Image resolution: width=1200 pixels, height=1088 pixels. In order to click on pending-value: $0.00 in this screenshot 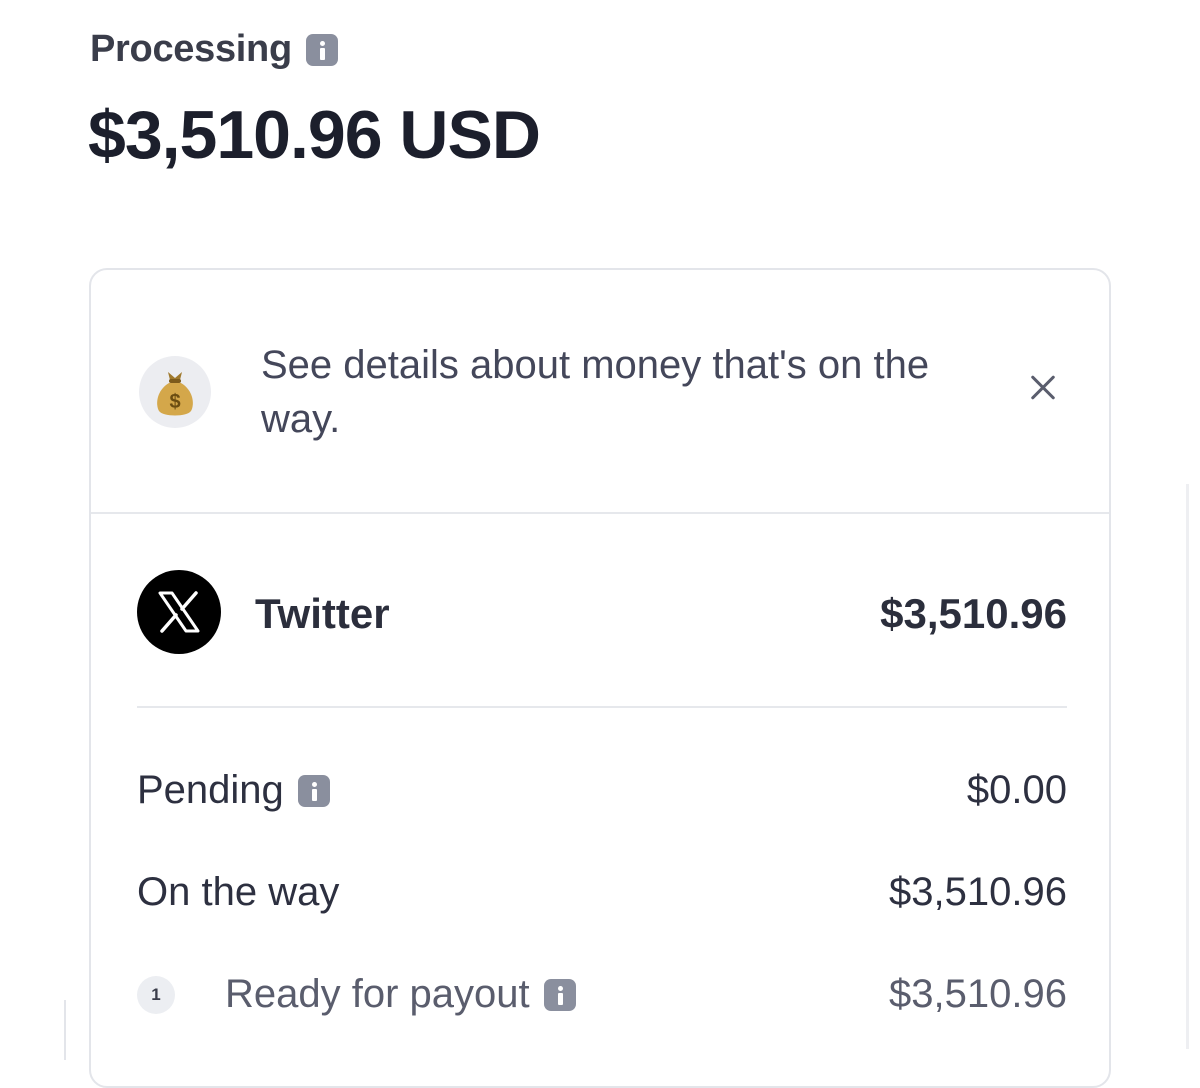, I will do `click(1016, 790)`.